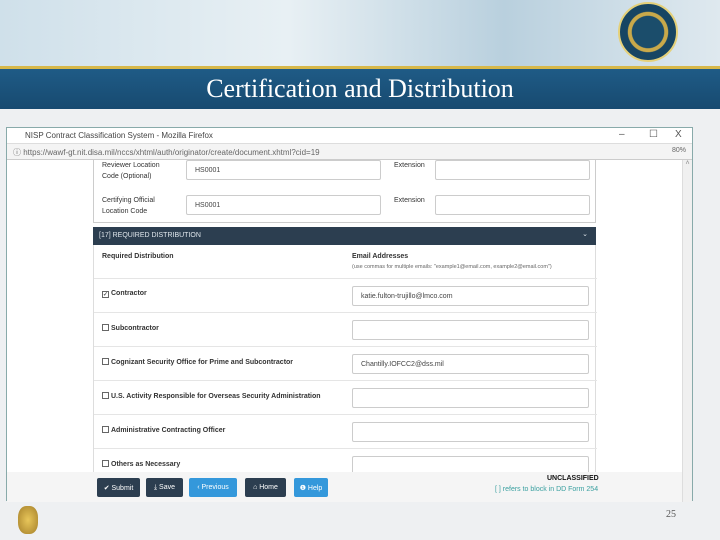  What do you see at coordinates (653, 134) in the screenshot?
I see `maximize-button: ☐` at bounding box center [653, 134].